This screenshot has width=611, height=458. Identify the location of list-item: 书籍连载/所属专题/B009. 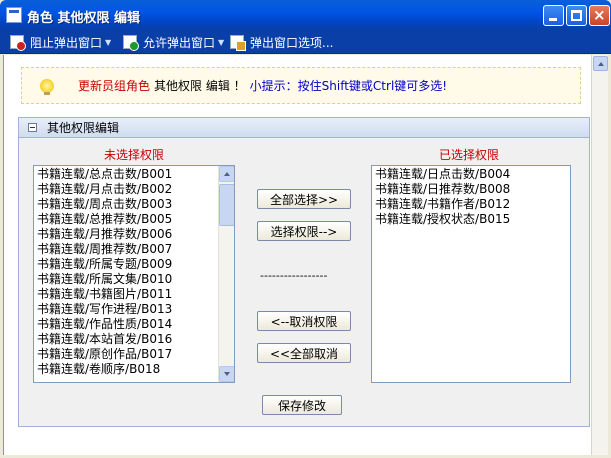
(104, 264).